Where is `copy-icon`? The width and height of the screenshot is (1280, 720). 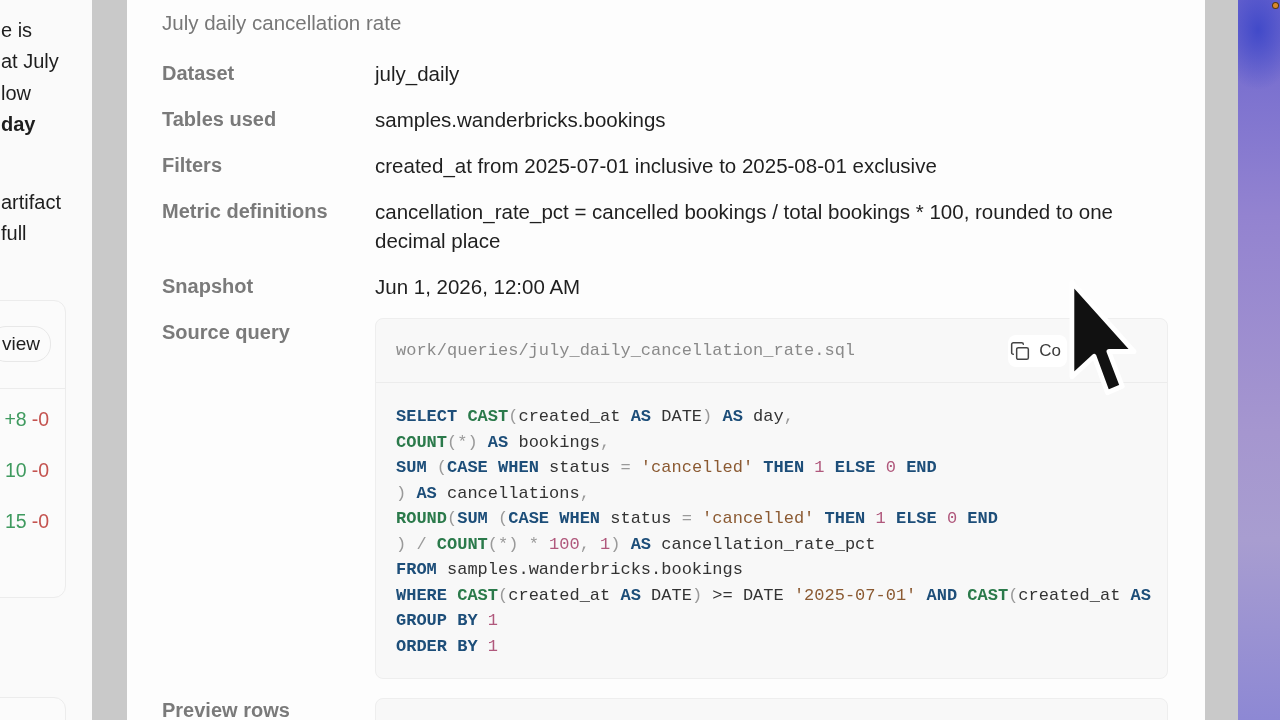 copy-icon is located at coordinates (1020, 350).